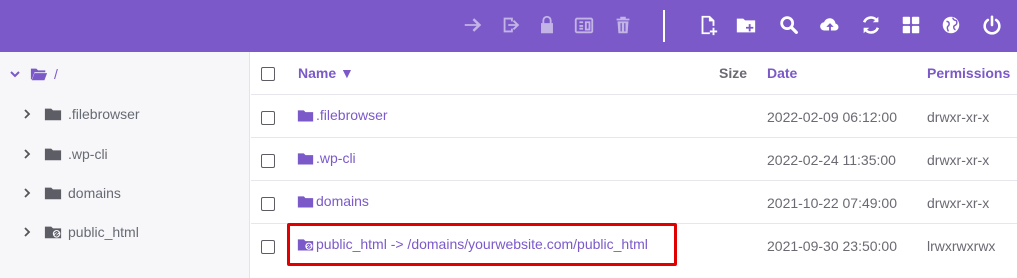 This screenshot has width=1017, height=278. I want to click on power-icon, so click(992, 25).